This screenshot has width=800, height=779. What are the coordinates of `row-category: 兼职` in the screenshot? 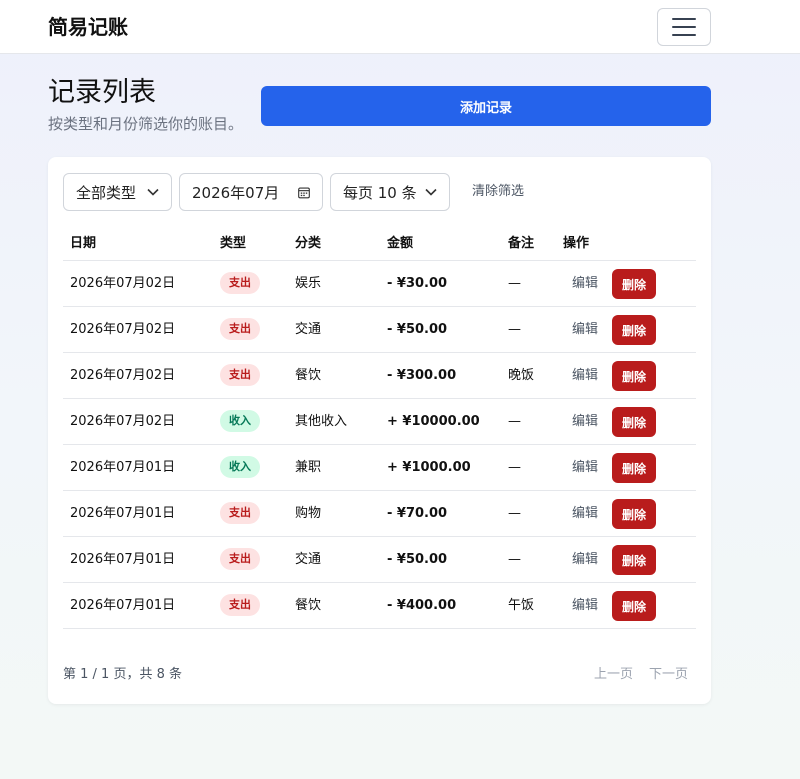 It's located at (308, 467).